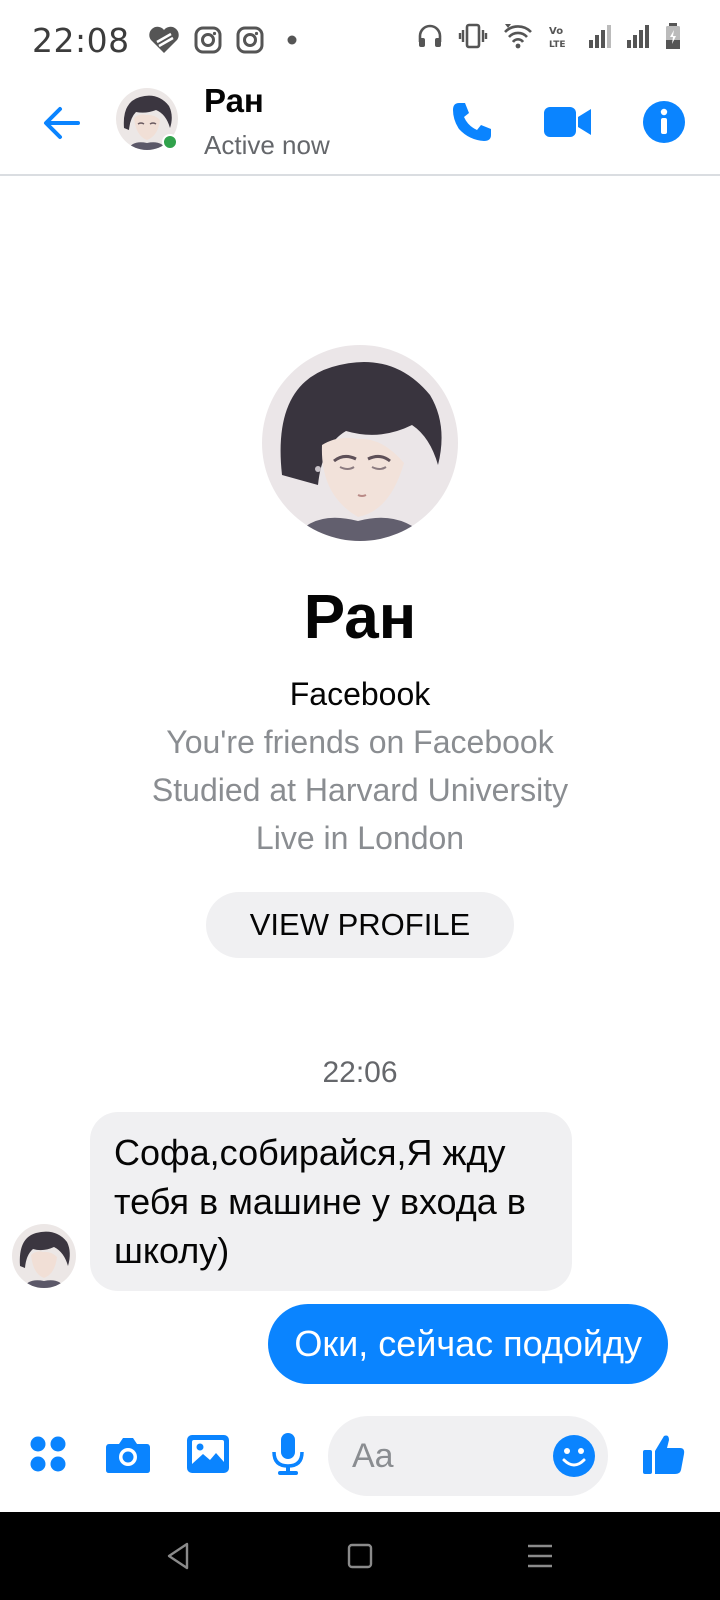 This screenshot has width=720, height=1600. Describe the element at coordinates (292, 40) in the screenshot. I see `dot-icon` at that location.